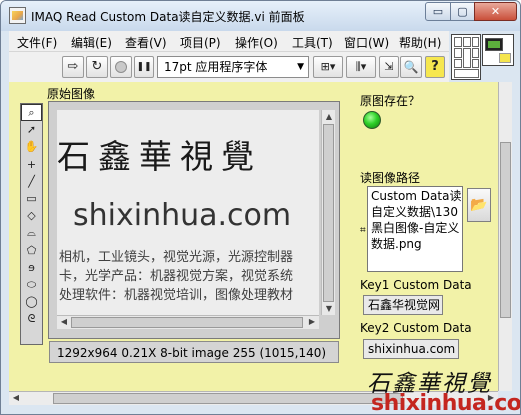 Image resolution: width=521 pixels, height=415 pixels. I want to click on scroll-up-icon: ▲, so click(329, 116).